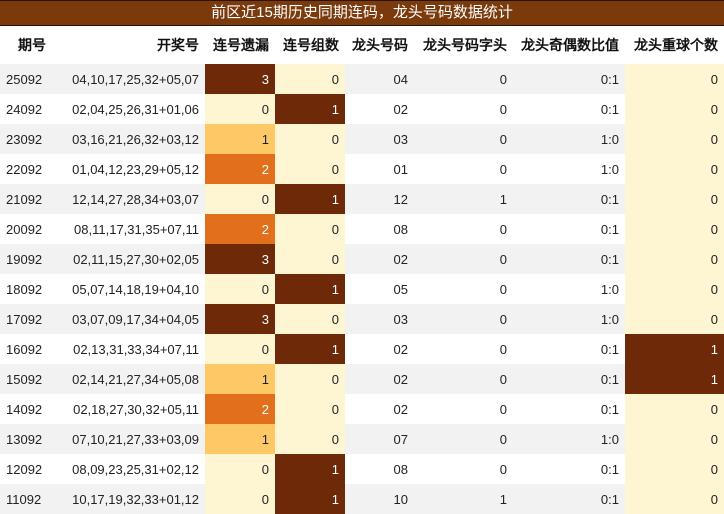  Describe the element at coordinates (128, 349) in the screenshot. I see `draw-numbers-cell: 02,13,31,33,34+07,11` at that location.